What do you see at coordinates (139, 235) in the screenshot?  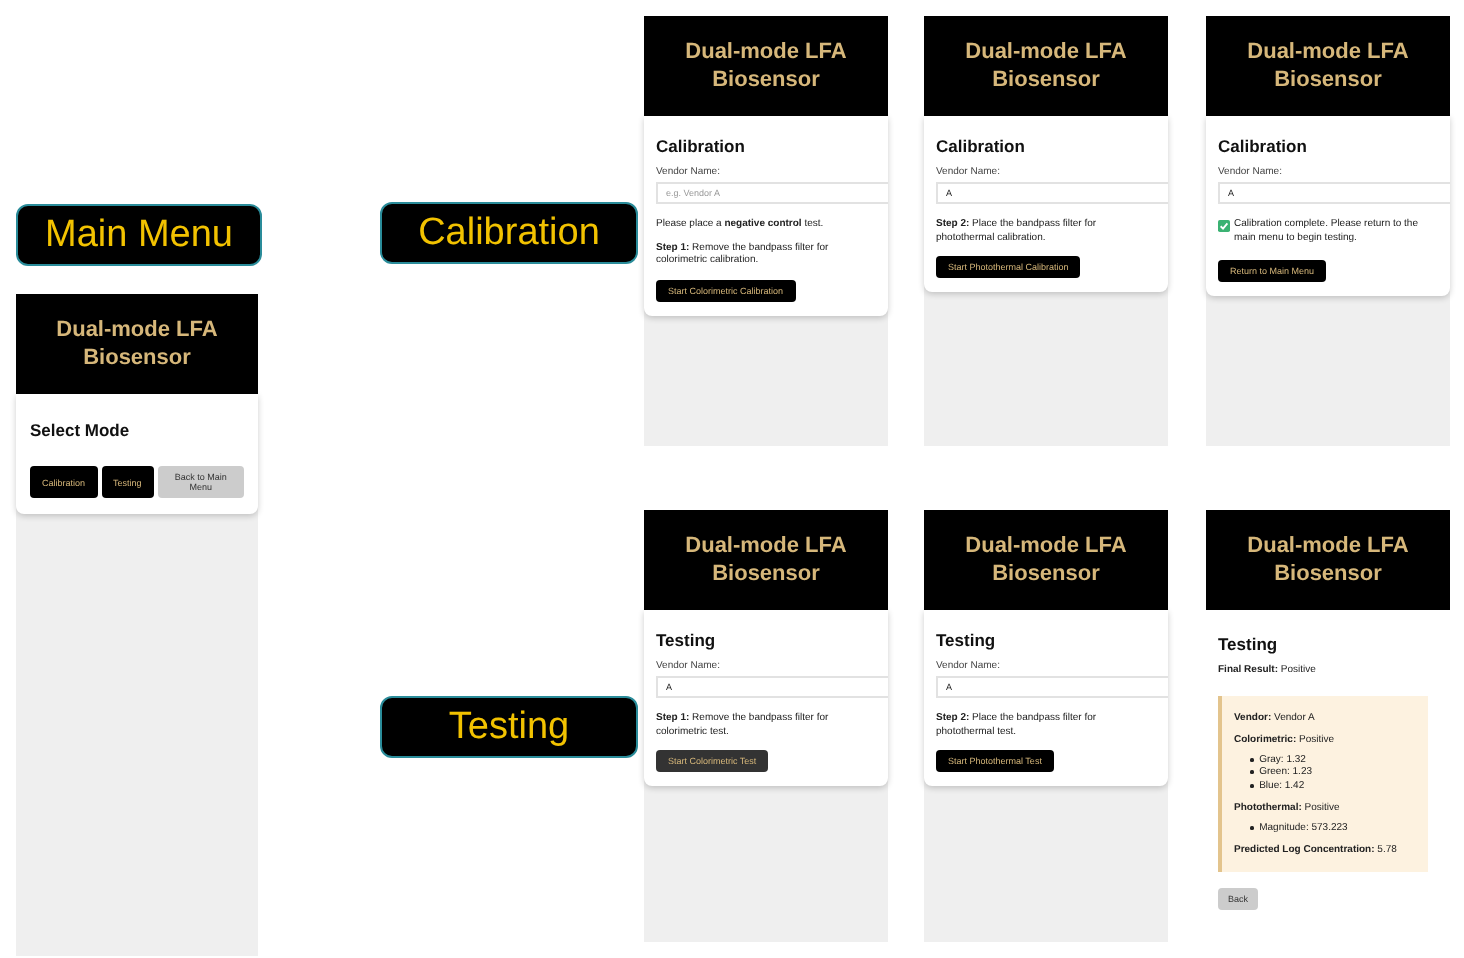 I see `section-label: Main Menu` at bounding box center [139, 235].